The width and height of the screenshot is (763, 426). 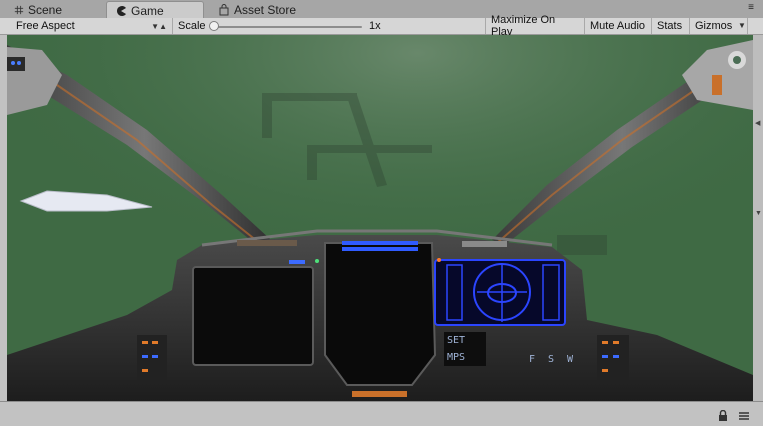 I want to click on tab-game: Game, so click(x=155, y=10).